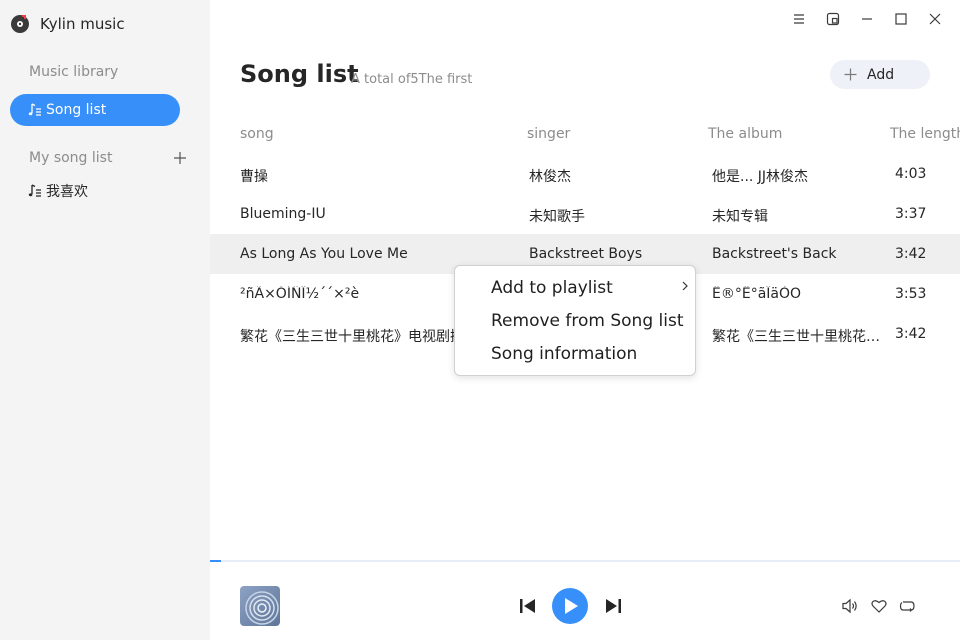 This screenshot has height=640, width=960. What do you see at coordinates (550, 177) in the screenshot?
I see `song-singer: 林俊杰` at bounding box center [550, 177].